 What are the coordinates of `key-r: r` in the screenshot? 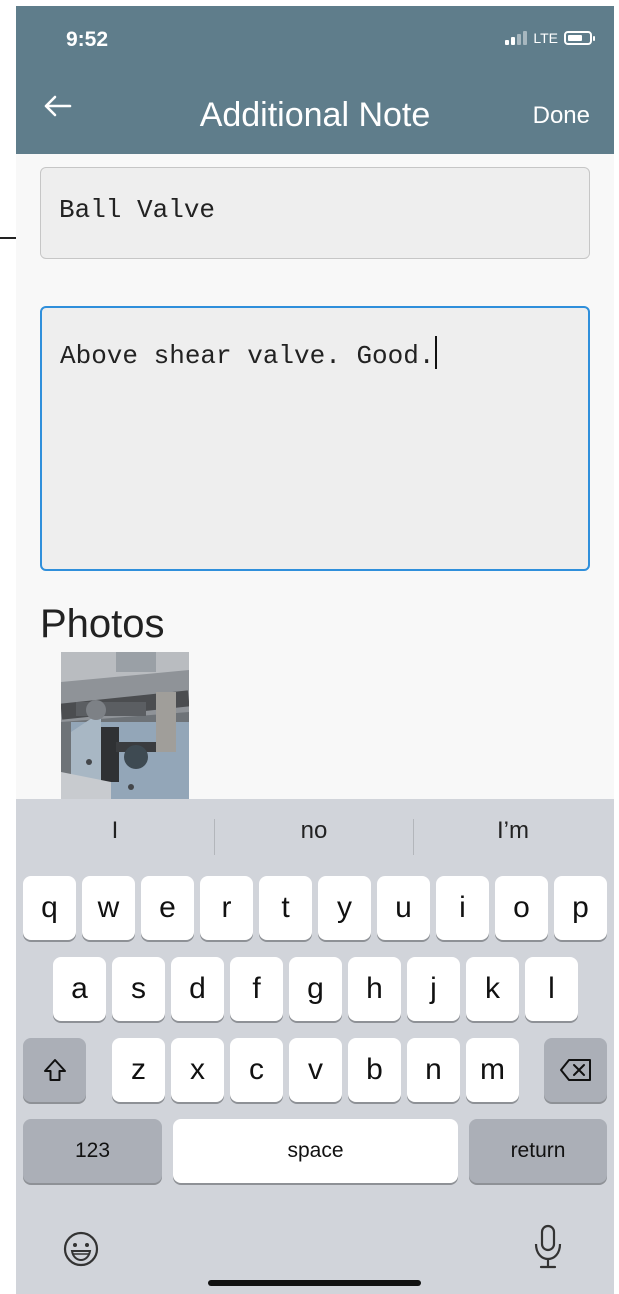 It's located at (226, 908).